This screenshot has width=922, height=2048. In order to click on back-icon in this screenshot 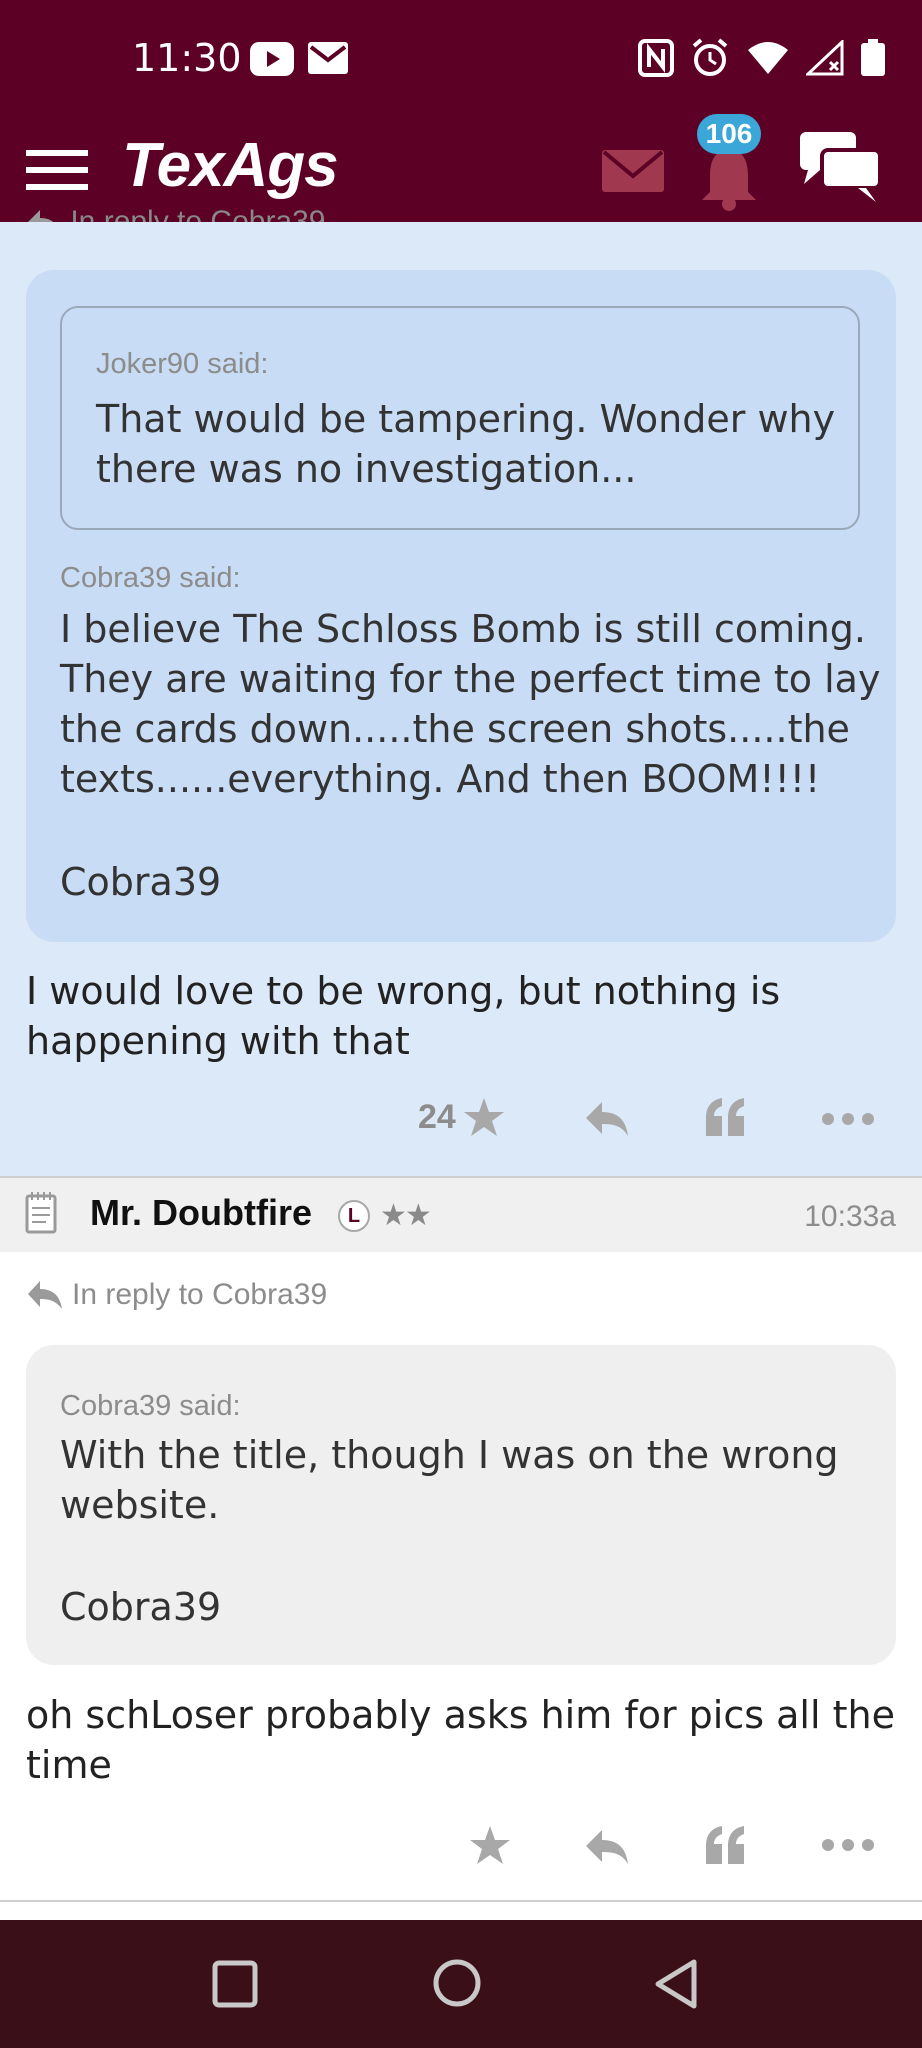, I will do `click(676, 1984)`.